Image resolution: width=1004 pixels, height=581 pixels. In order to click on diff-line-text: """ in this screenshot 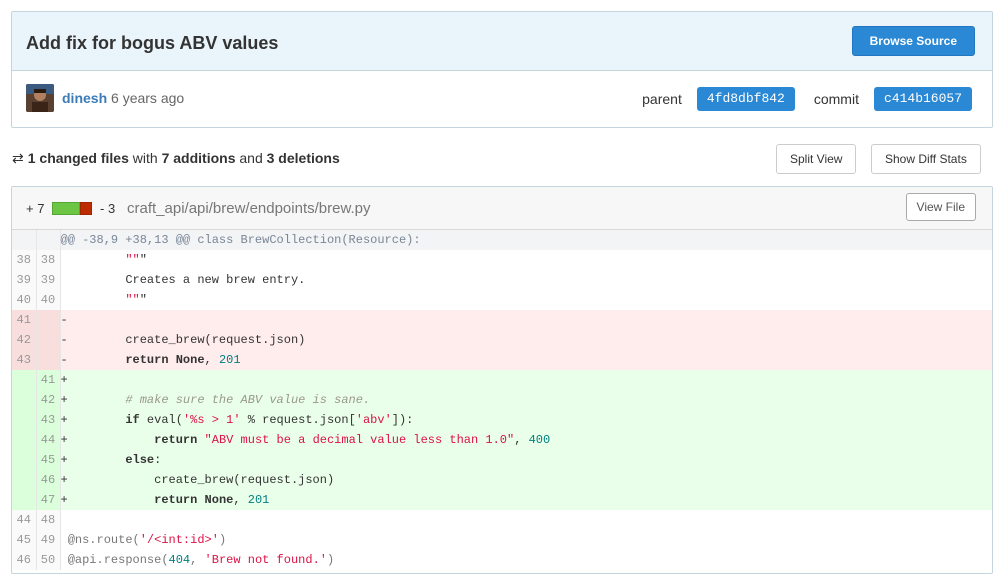, I will do `click(136, 260)`.